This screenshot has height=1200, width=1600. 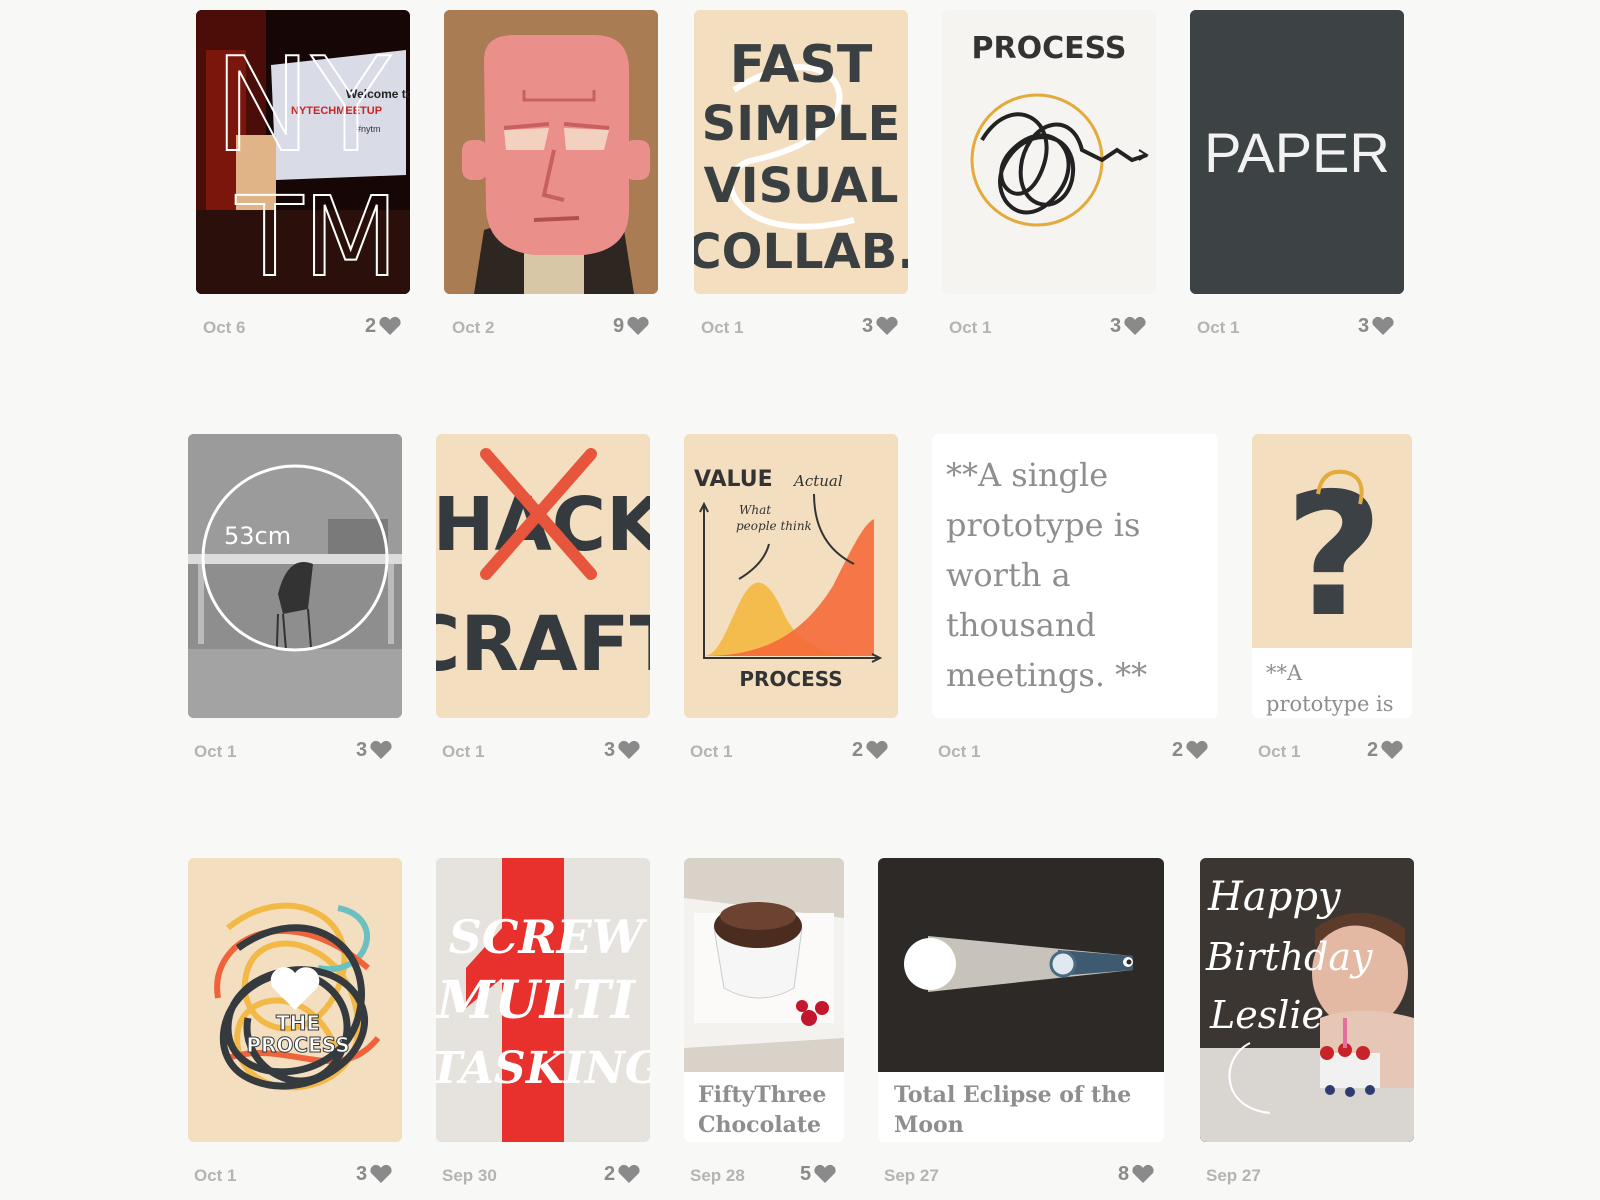 I want to click on card-nytm: Welcome to NYTECHMEETUP #nytm NY TM, so click(x=303, y=152).